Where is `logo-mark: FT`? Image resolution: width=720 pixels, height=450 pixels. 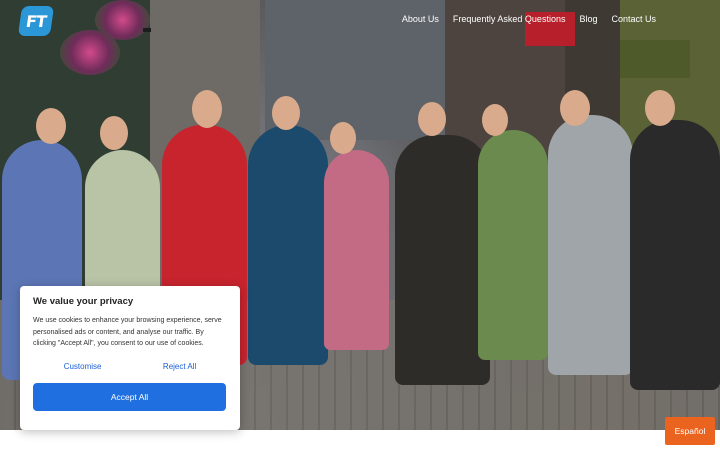 logo-mark: FT is located at coordinates (36, 21).